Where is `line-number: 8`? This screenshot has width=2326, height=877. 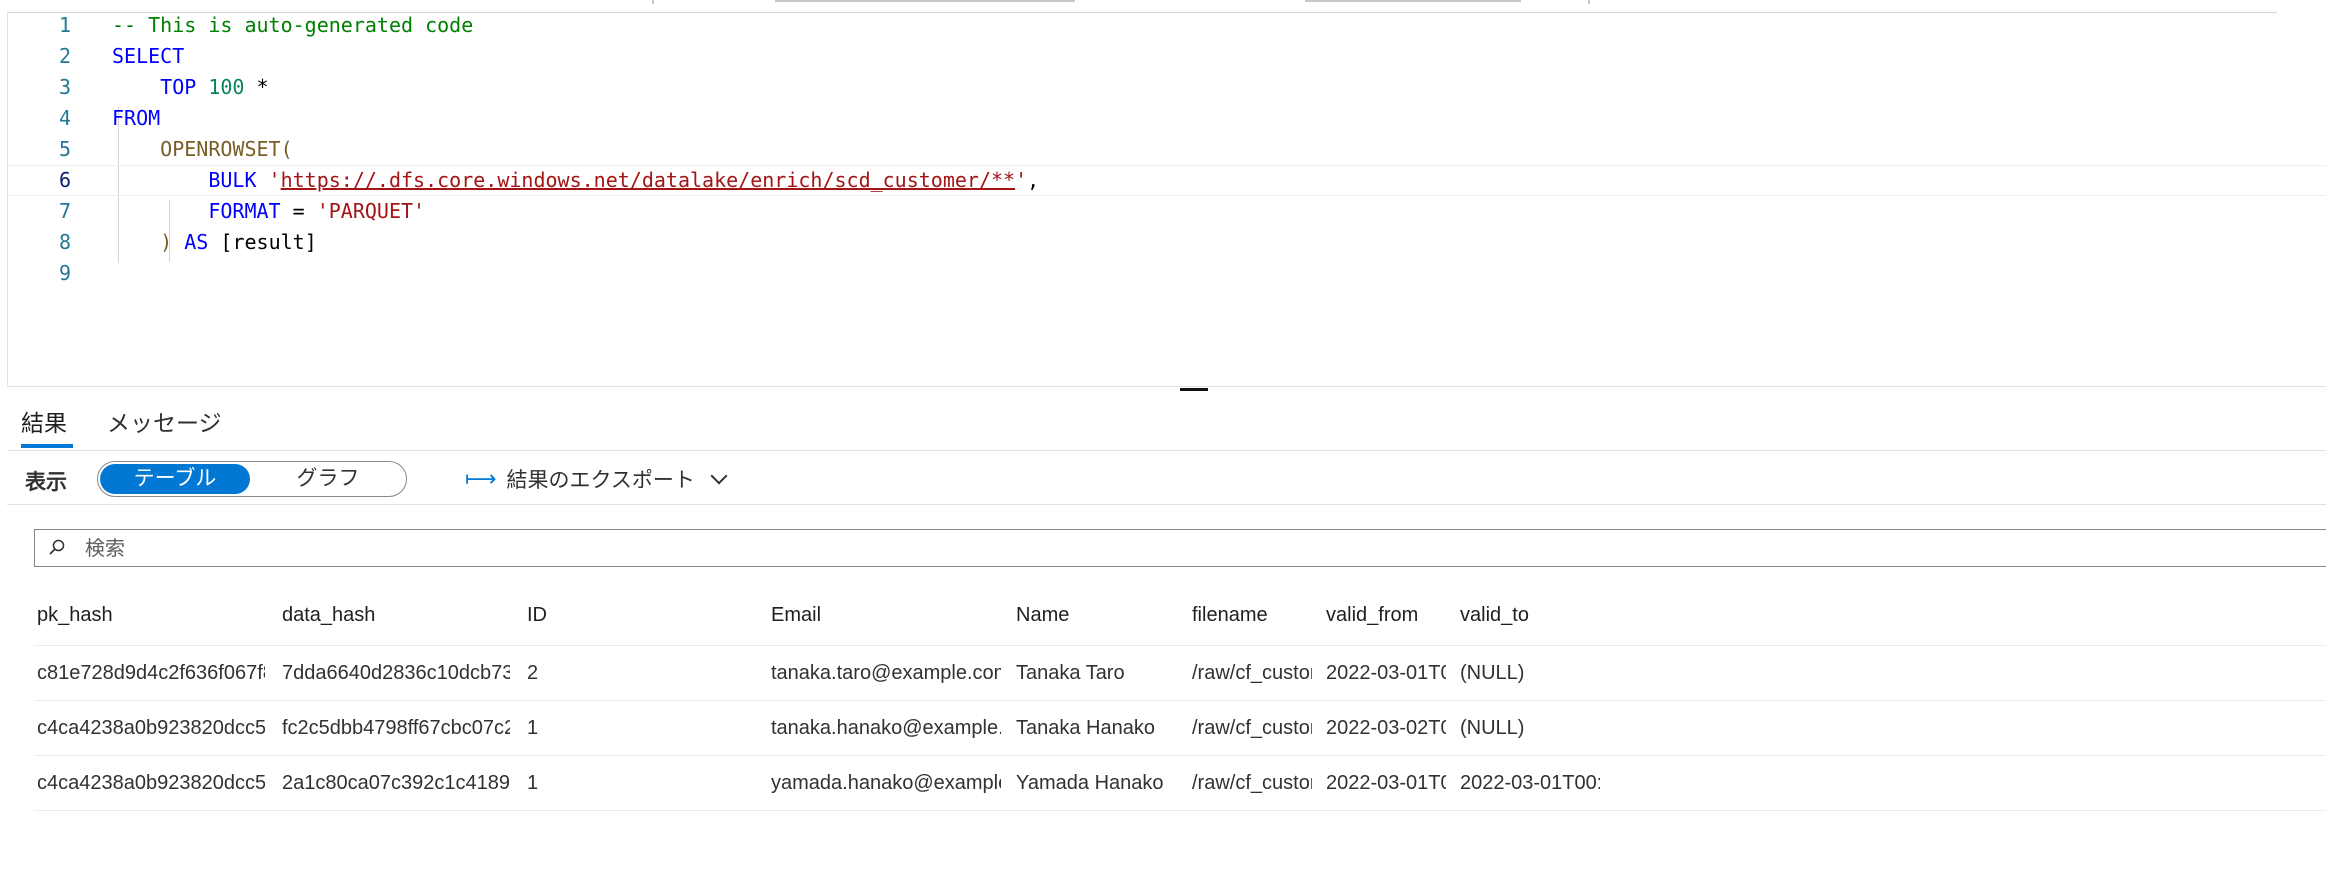 line-number: 8 is located at coordinates (64, 242).